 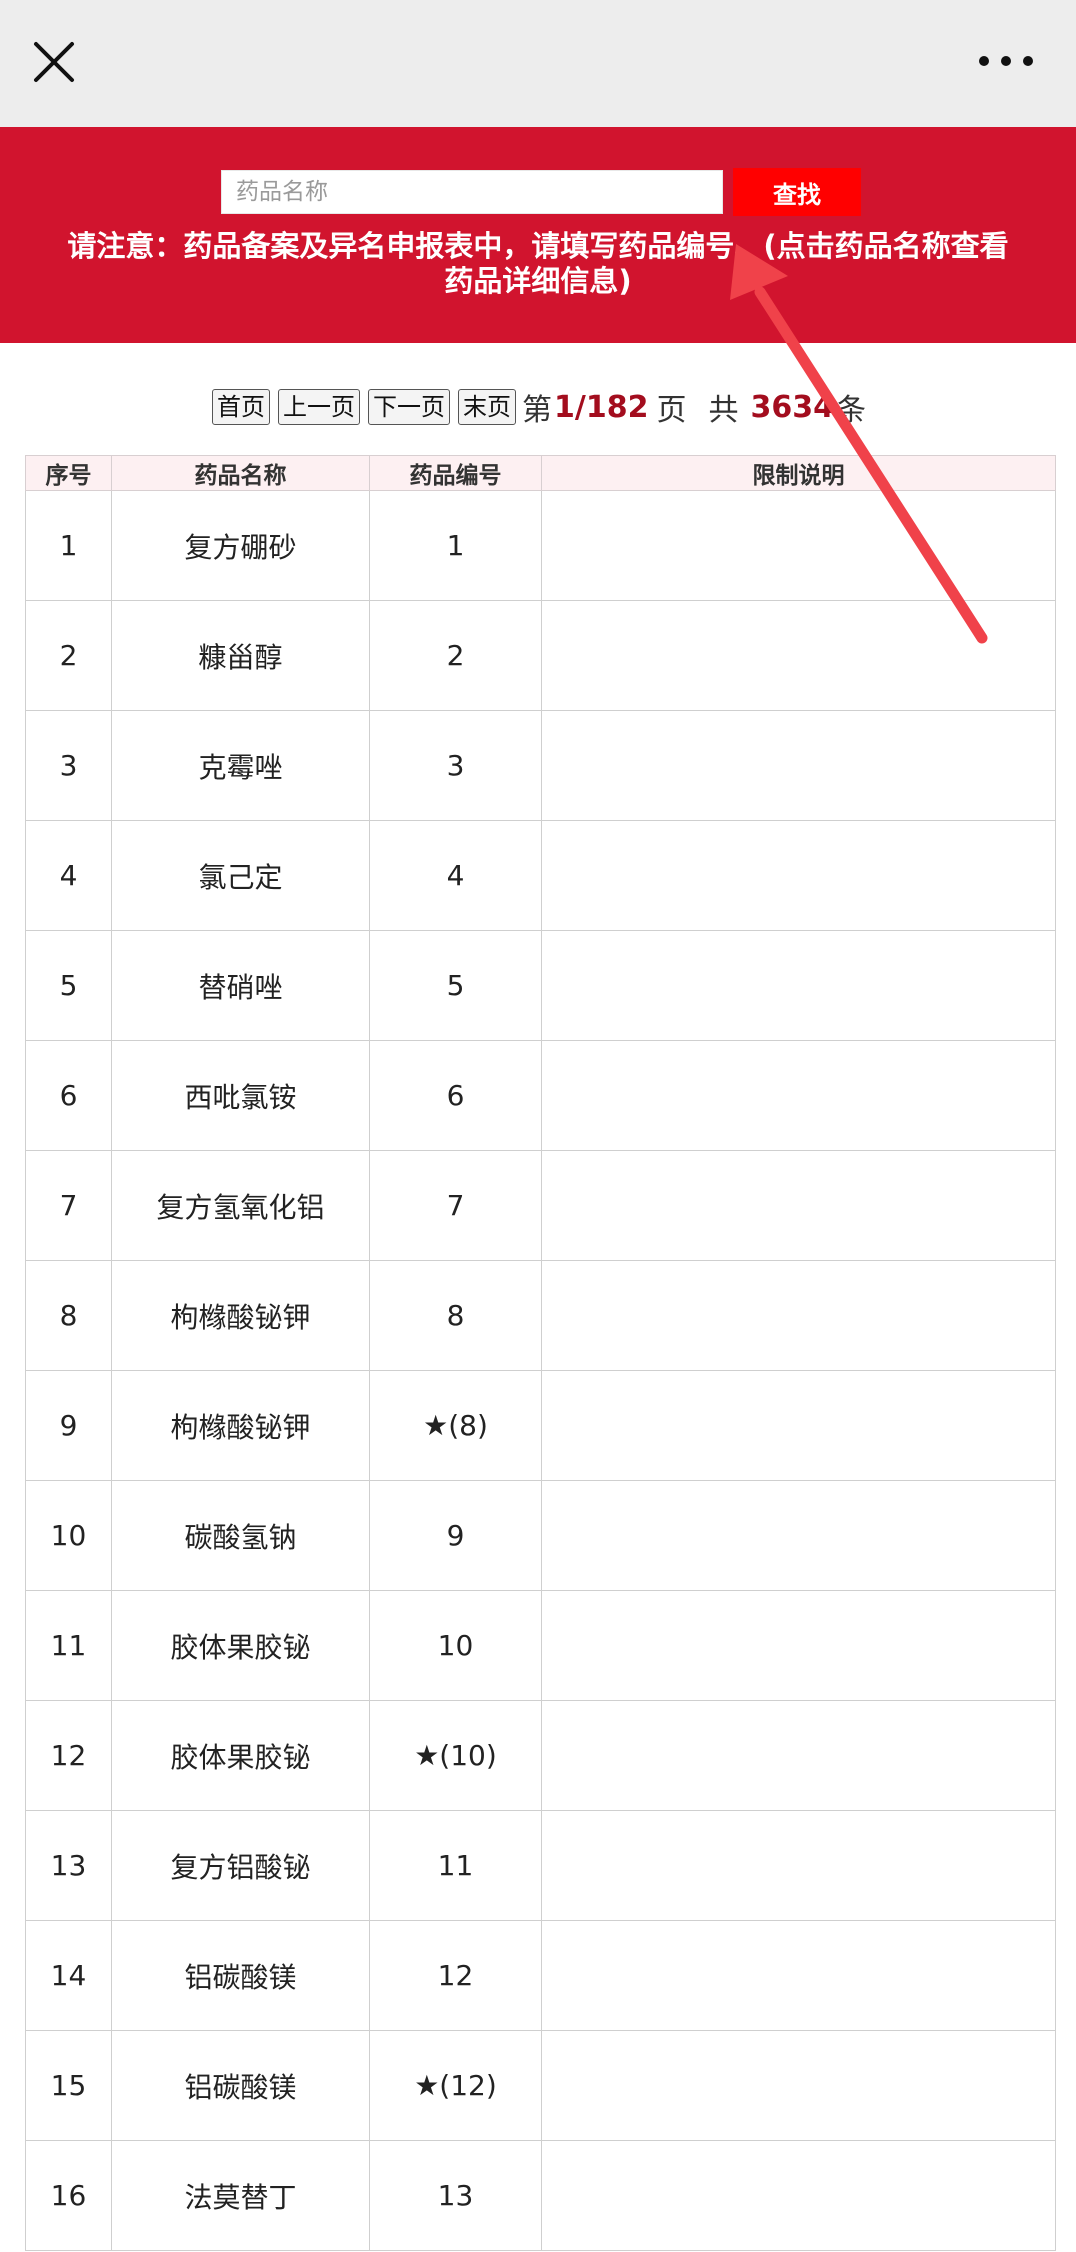 What do you see at coordinates (240, 985) in the screenshot?
I see `row-drug-name-link: 替硝唑` at bounding box center [240, 985].